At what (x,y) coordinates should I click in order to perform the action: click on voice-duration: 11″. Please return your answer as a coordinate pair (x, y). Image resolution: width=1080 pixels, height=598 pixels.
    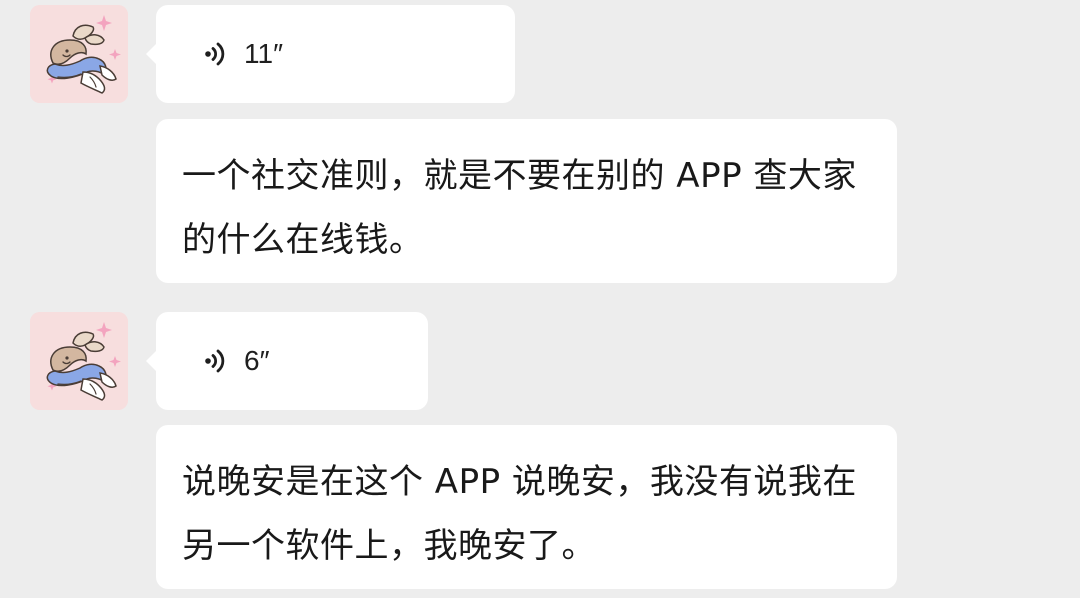
    Looking at the image, I should click on (263, 53).